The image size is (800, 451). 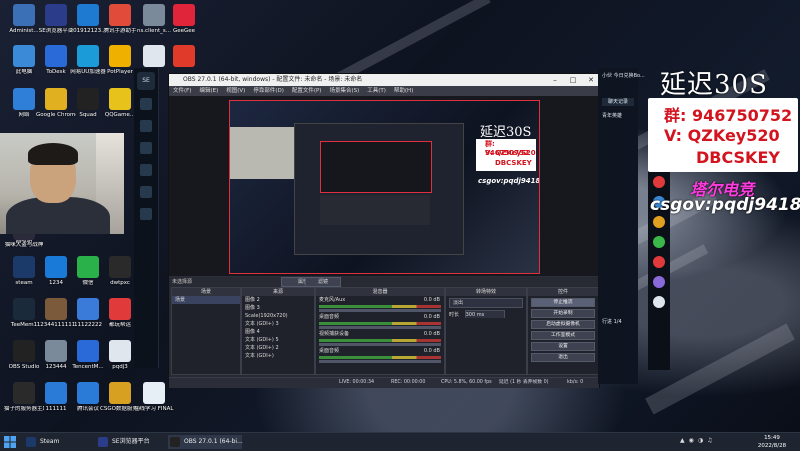 I want to click on menu-item: 配置文件(P), so click(x=307, y=91).